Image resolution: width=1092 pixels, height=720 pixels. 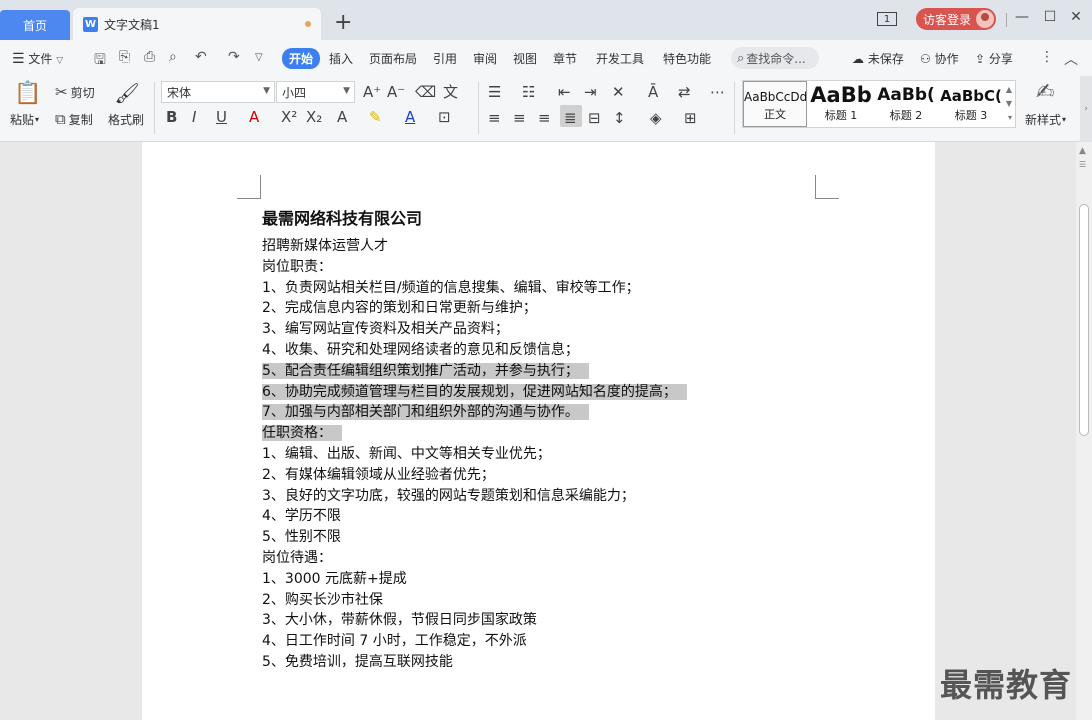 I want to click on style-heading-2: AaBb( 标题 2, so click(x=906, y=104).